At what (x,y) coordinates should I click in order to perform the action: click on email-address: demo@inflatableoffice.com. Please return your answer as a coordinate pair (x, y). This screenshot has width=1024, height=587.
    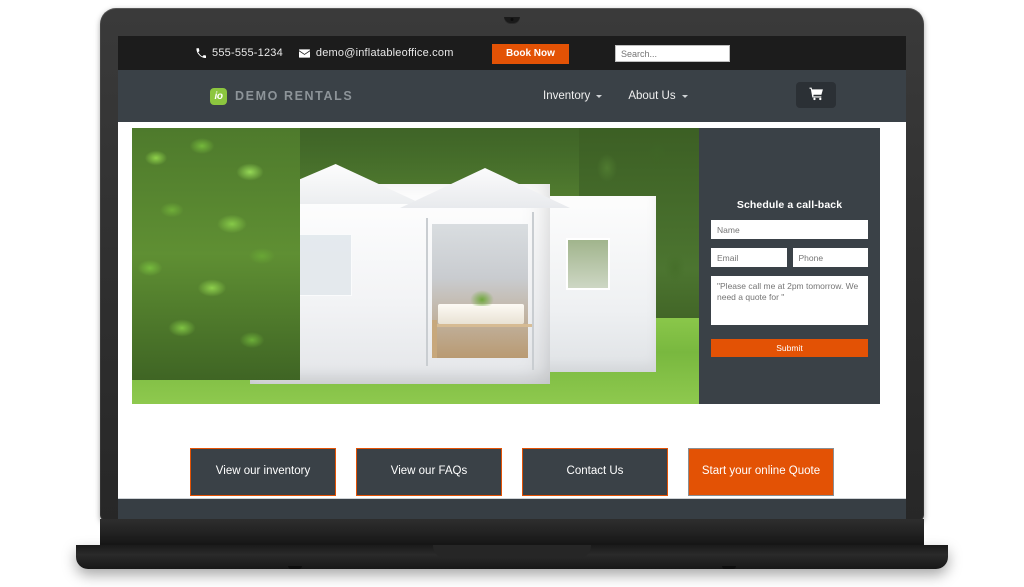
    Looking at the image, I should click on (384, 53).